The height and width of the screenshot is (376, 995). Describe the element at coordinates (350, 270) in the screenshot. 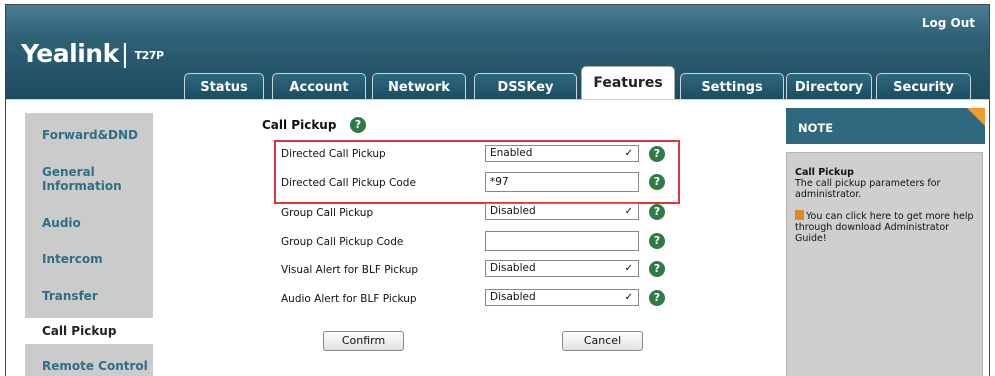

I see `field-label: Visual Alert for BLF Pickup` at that location.